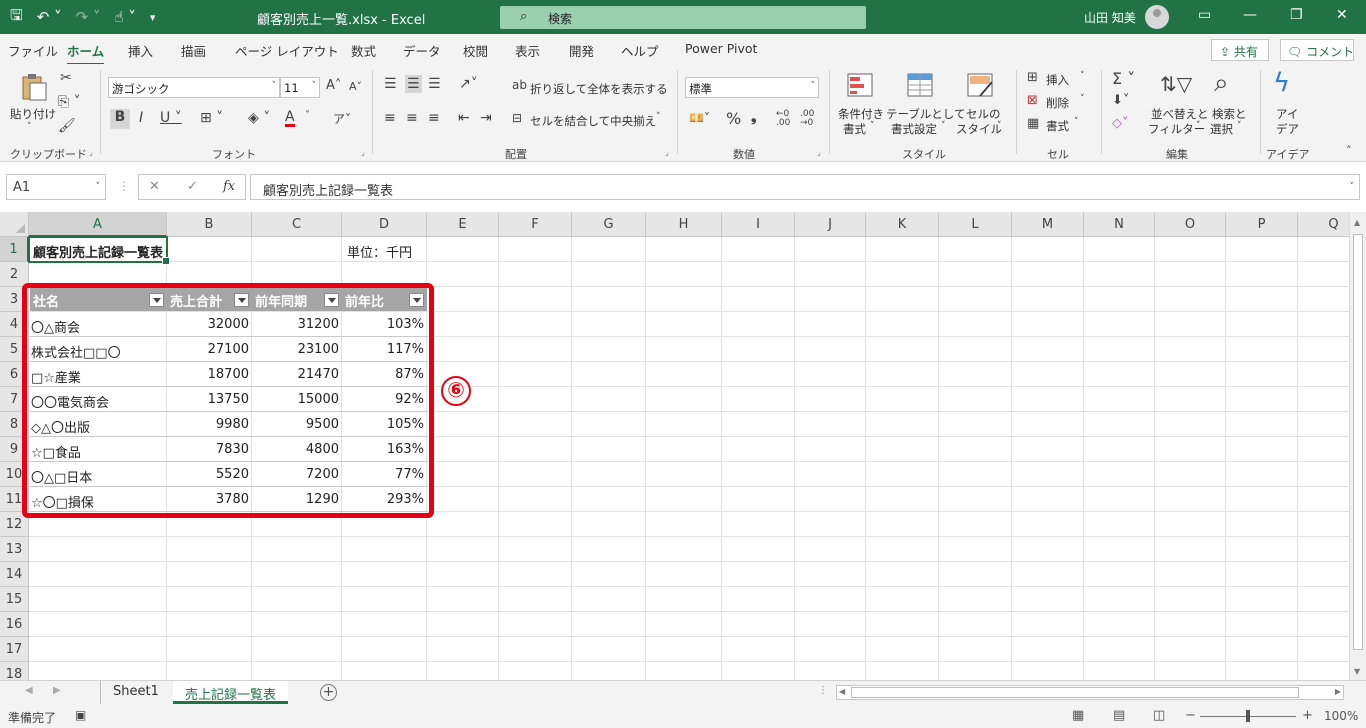 This screenshot has height=728, width=1366. Describe the element at coordinates (290, 118) in the screenshot. I see `font-color-icon: A` at that location.